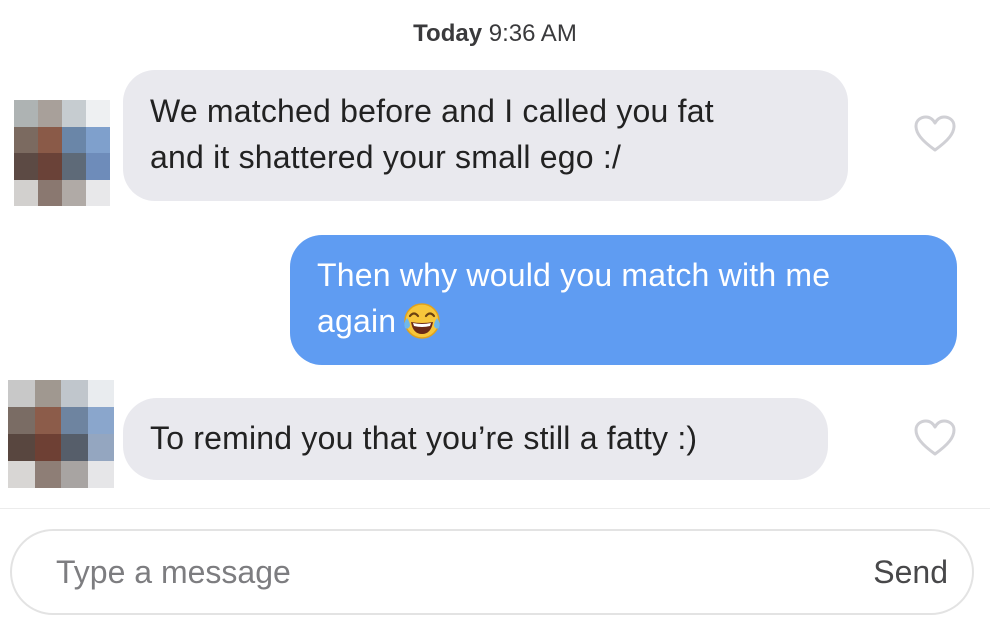 The width and height of the screenshot is (990, 641). I want to click on message-line: again, so click(357, 321).